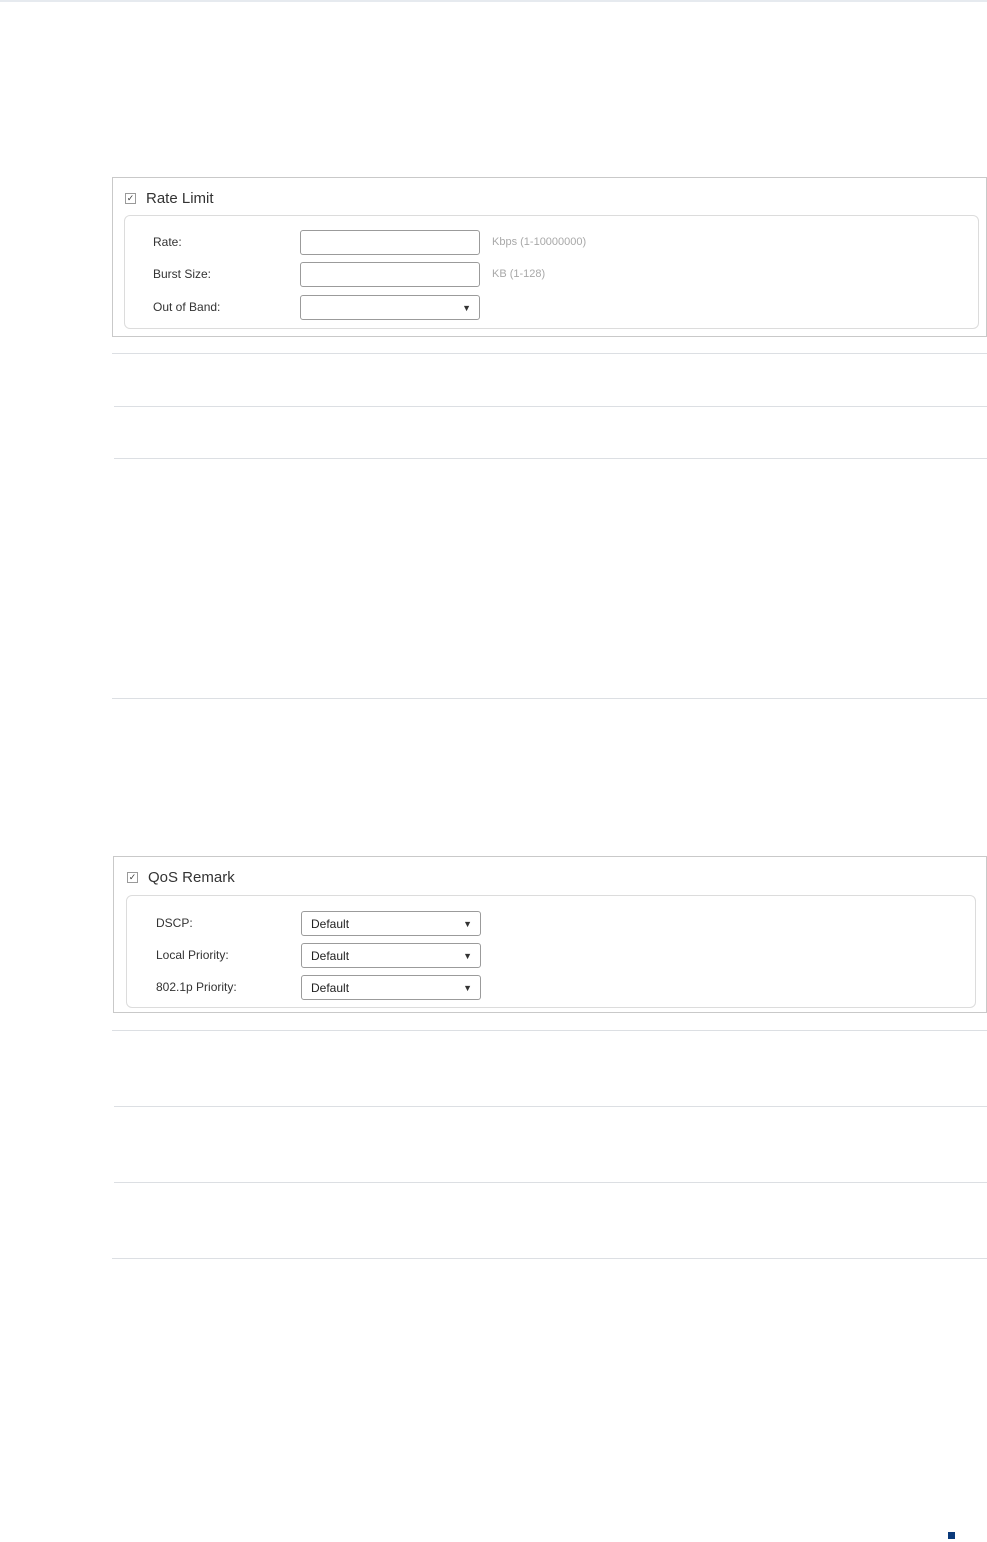 This screenshot has width=987, height=1542. Describe the element at coordinates (519, 274) in the screenshot. I see `burst-size-hint: KB (1-128)` at that location.